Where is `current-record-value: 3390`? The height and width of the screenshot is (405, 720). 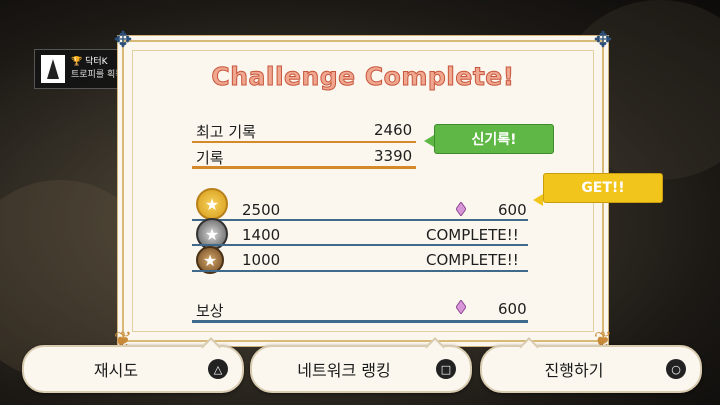
current-record-value: 3390 is located at coordinates (393, 156).